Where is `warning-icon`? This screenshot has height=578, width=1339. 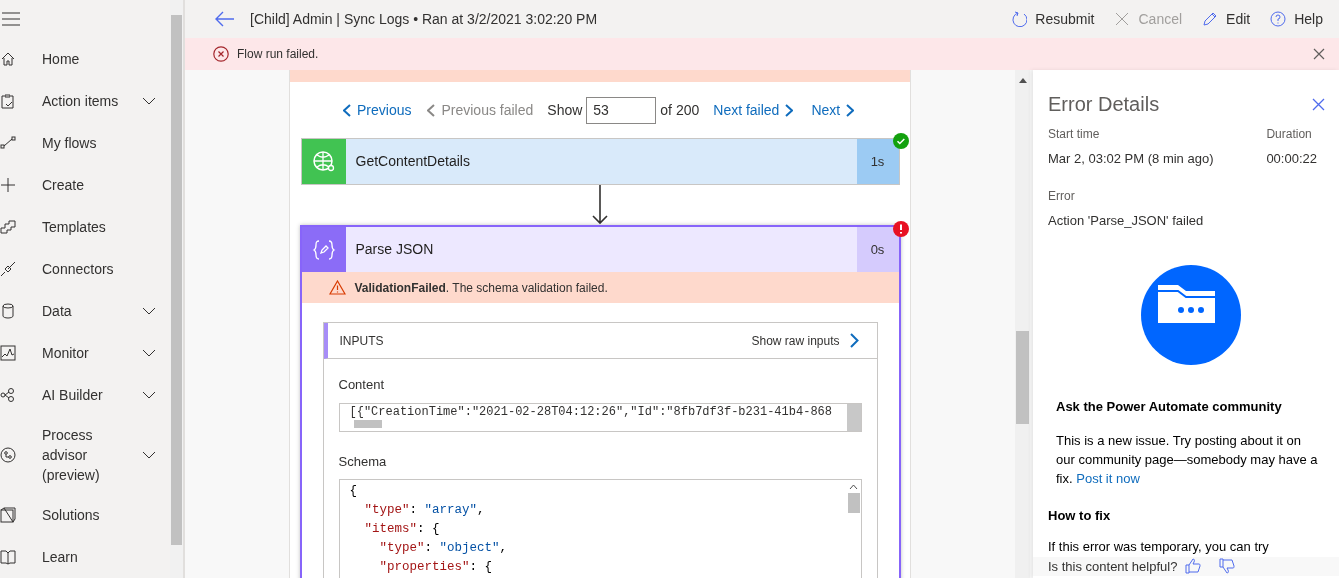
warning-icon is located at coordinates (337, 287).